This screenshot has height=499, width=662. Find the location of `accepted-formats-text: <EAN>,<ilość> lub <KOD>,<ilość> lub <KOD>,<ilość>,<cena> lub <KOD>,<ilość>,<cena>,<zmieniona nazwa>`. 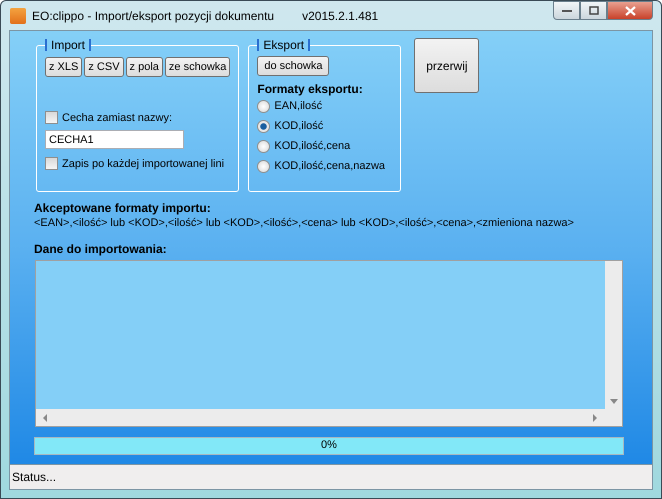

accepted-formats-text: <EAN>,<ilość> lub <KOD>,<ilość> lub <KOD>,<ilość>,<cena> lub <KOD>,<ilość>,<cena>,<zmieniona nazwa> is located at coordinates (304, 223).